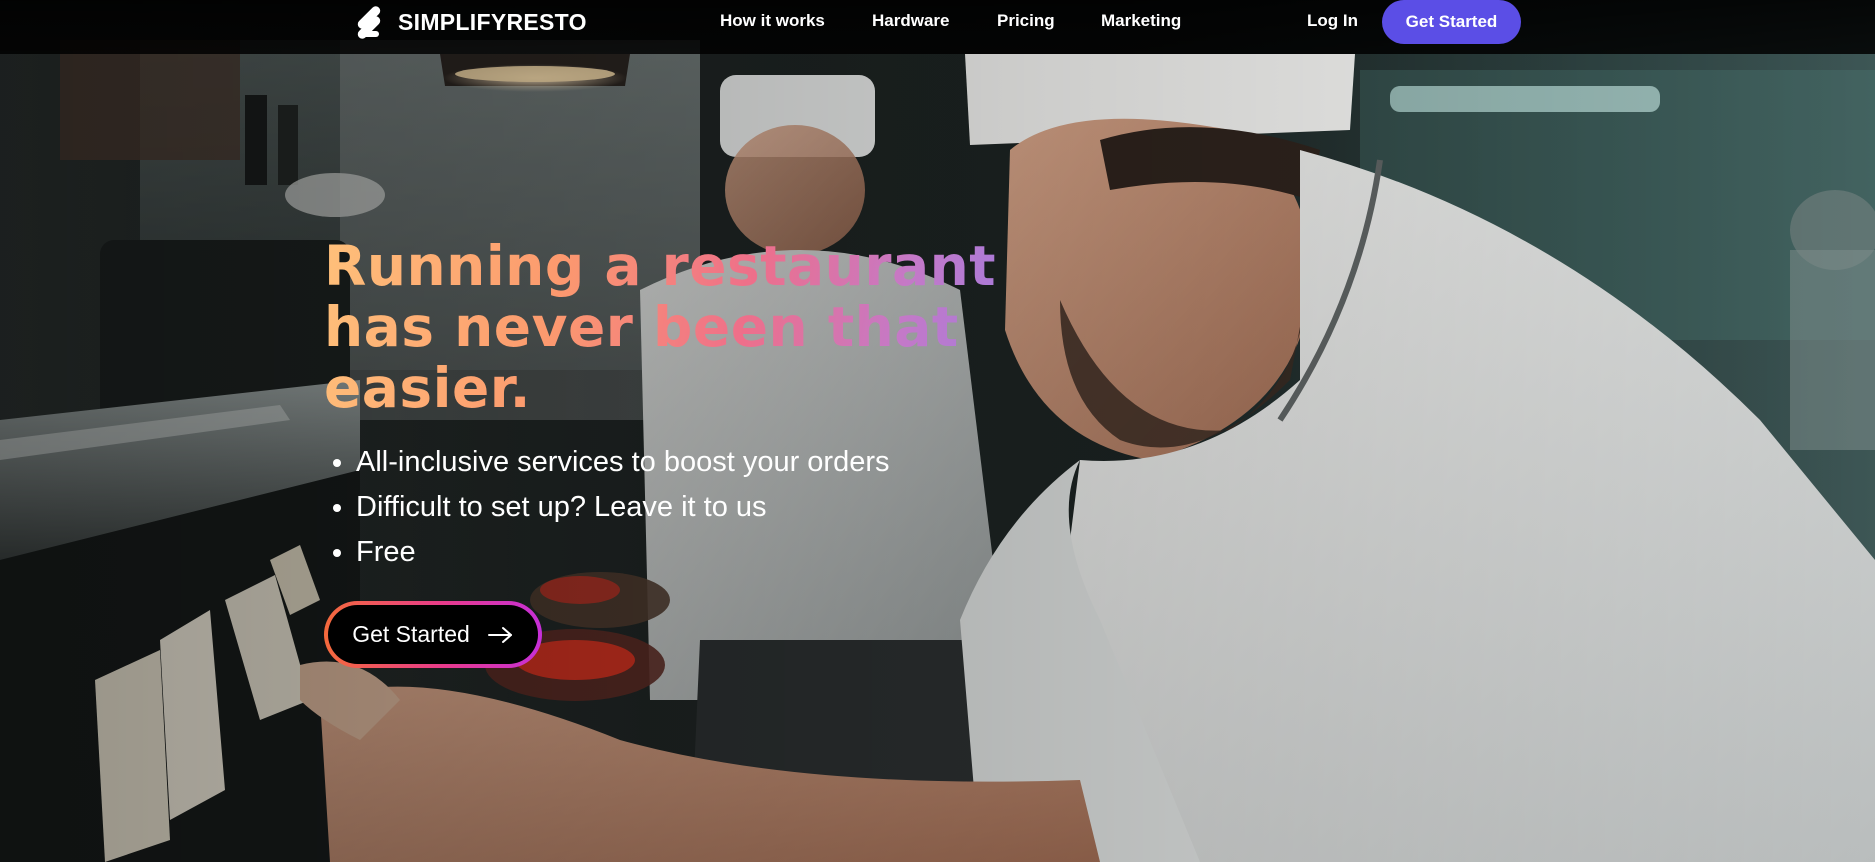  Describe the element at coordinates (660, 266) in the screenshot. I see `hero-title-line: Running a restaurant` at that location.